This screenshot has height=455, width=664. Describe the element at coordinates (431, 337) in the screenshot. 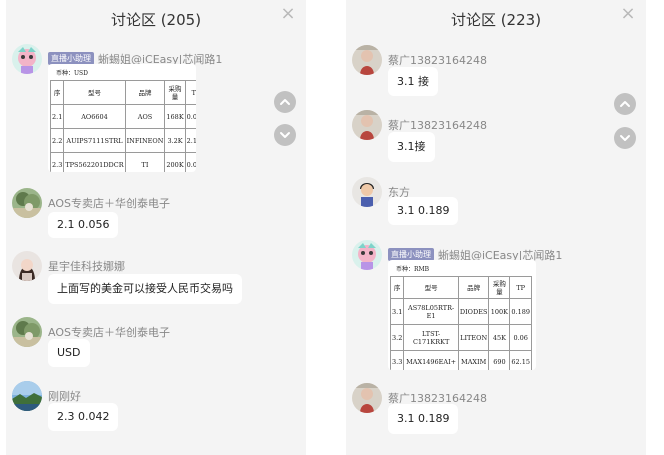

I see `table-cell: LTST-C171KRKT` at that location.